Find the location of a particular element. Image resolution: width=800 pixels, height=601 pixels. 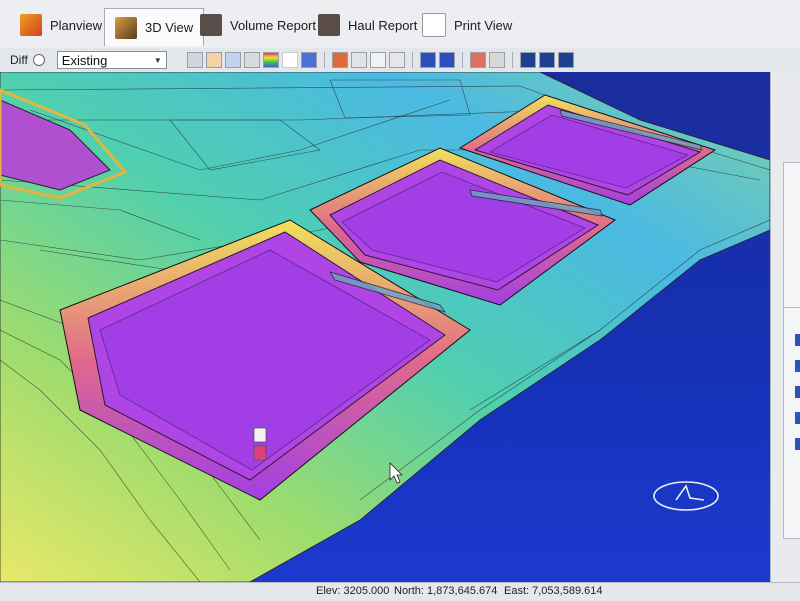

tab-print-view: Print View is located at coordinates (467, 25).